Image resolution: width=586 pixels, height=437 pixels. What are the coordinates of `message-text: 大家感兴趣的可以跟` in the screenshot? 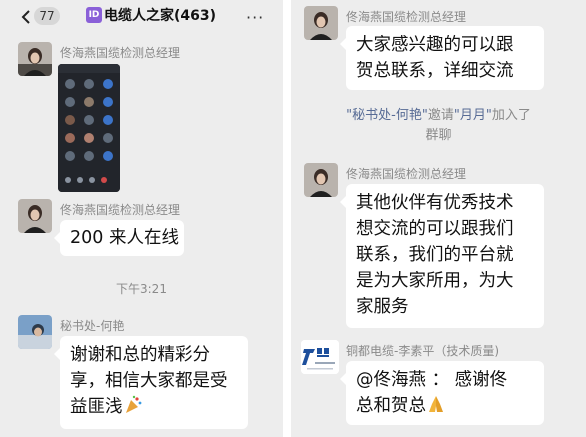 It's located at (435, 45).